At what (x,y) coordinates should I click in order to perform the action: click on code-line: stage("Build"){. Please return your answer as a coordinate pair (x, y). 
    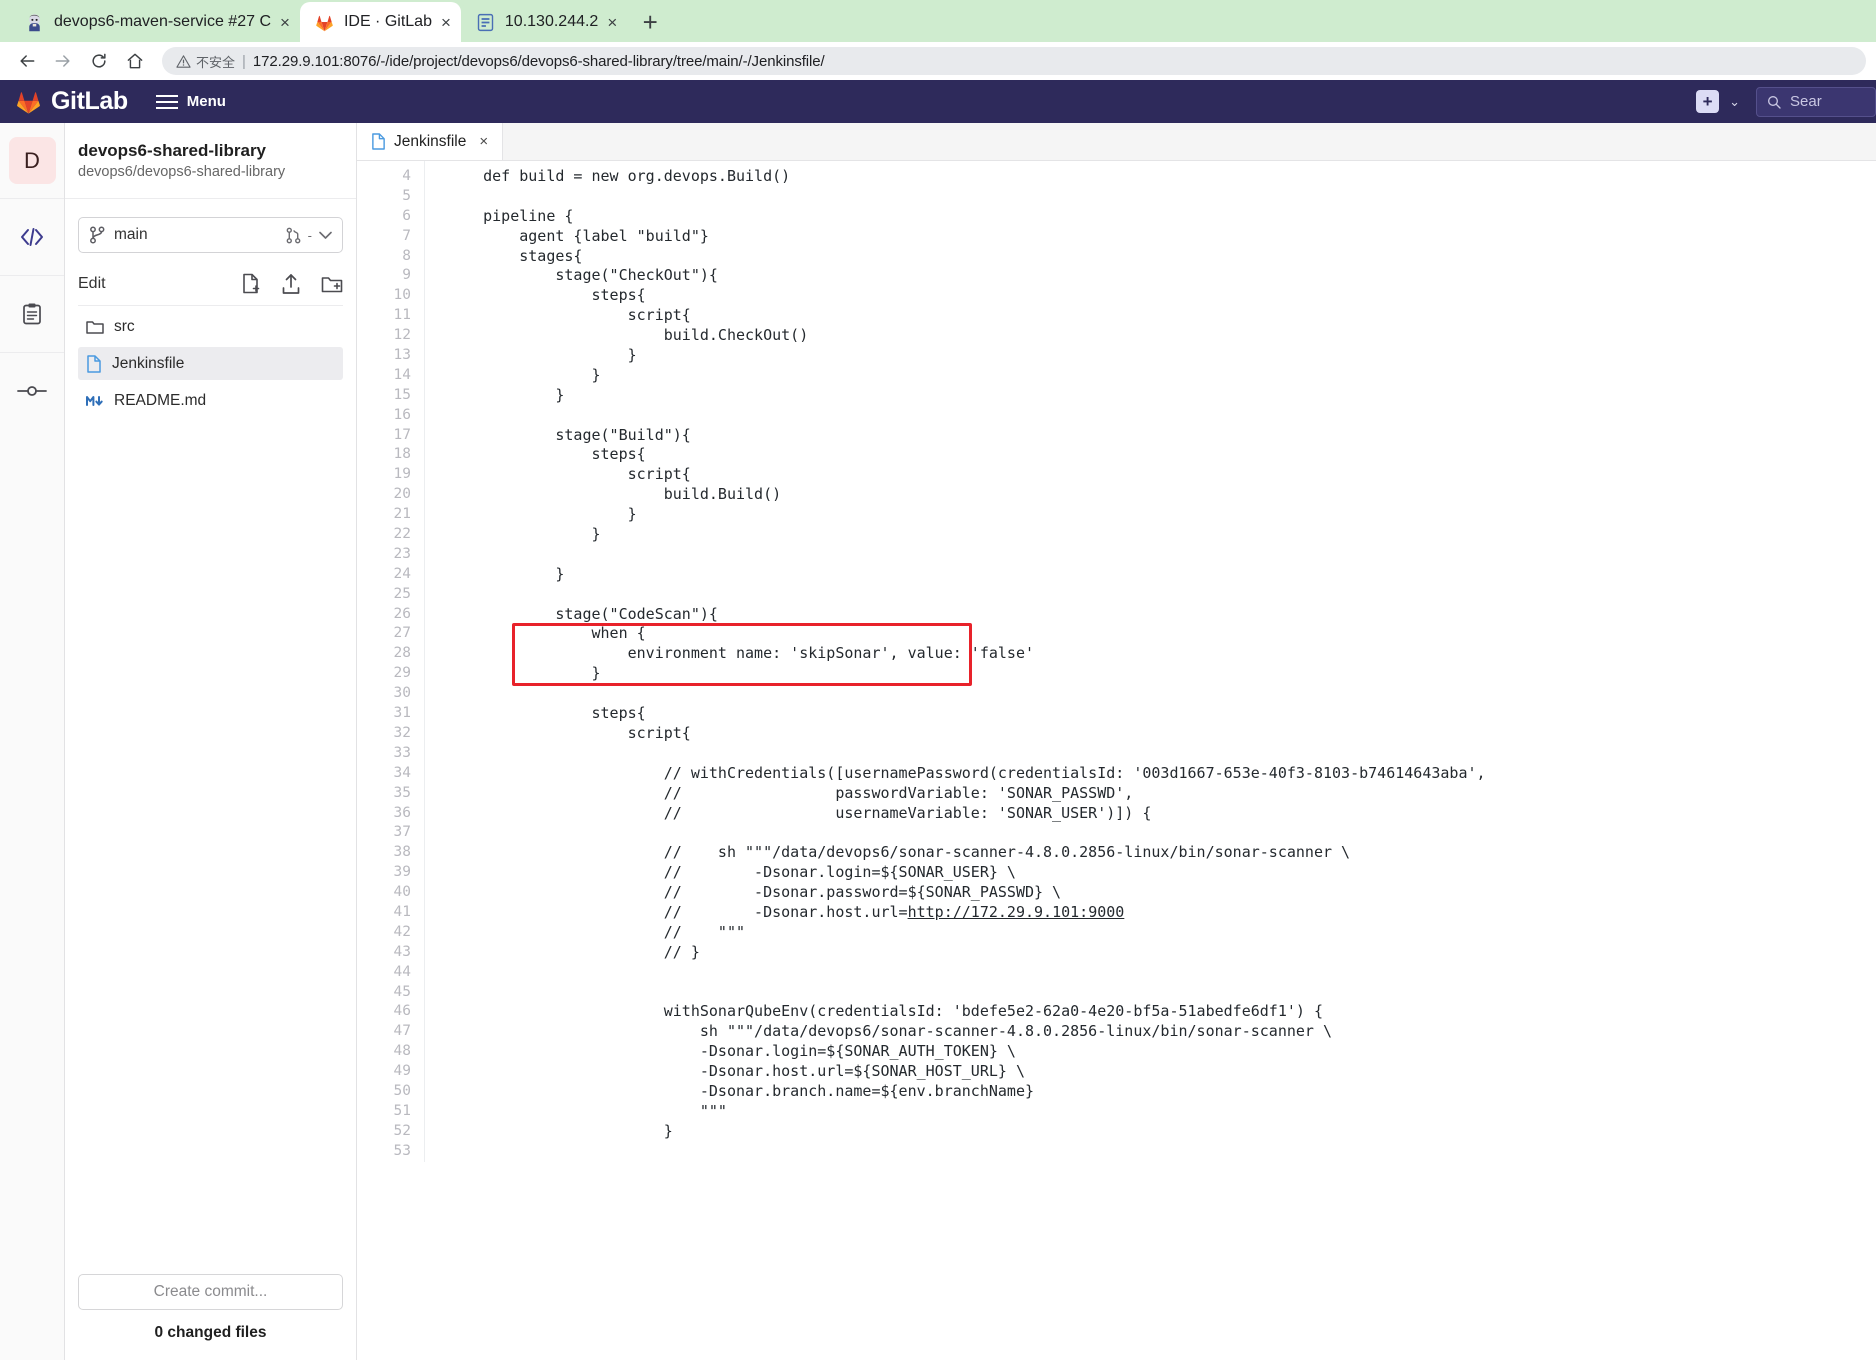
    Looking at the image, I should click on (1161, 436).